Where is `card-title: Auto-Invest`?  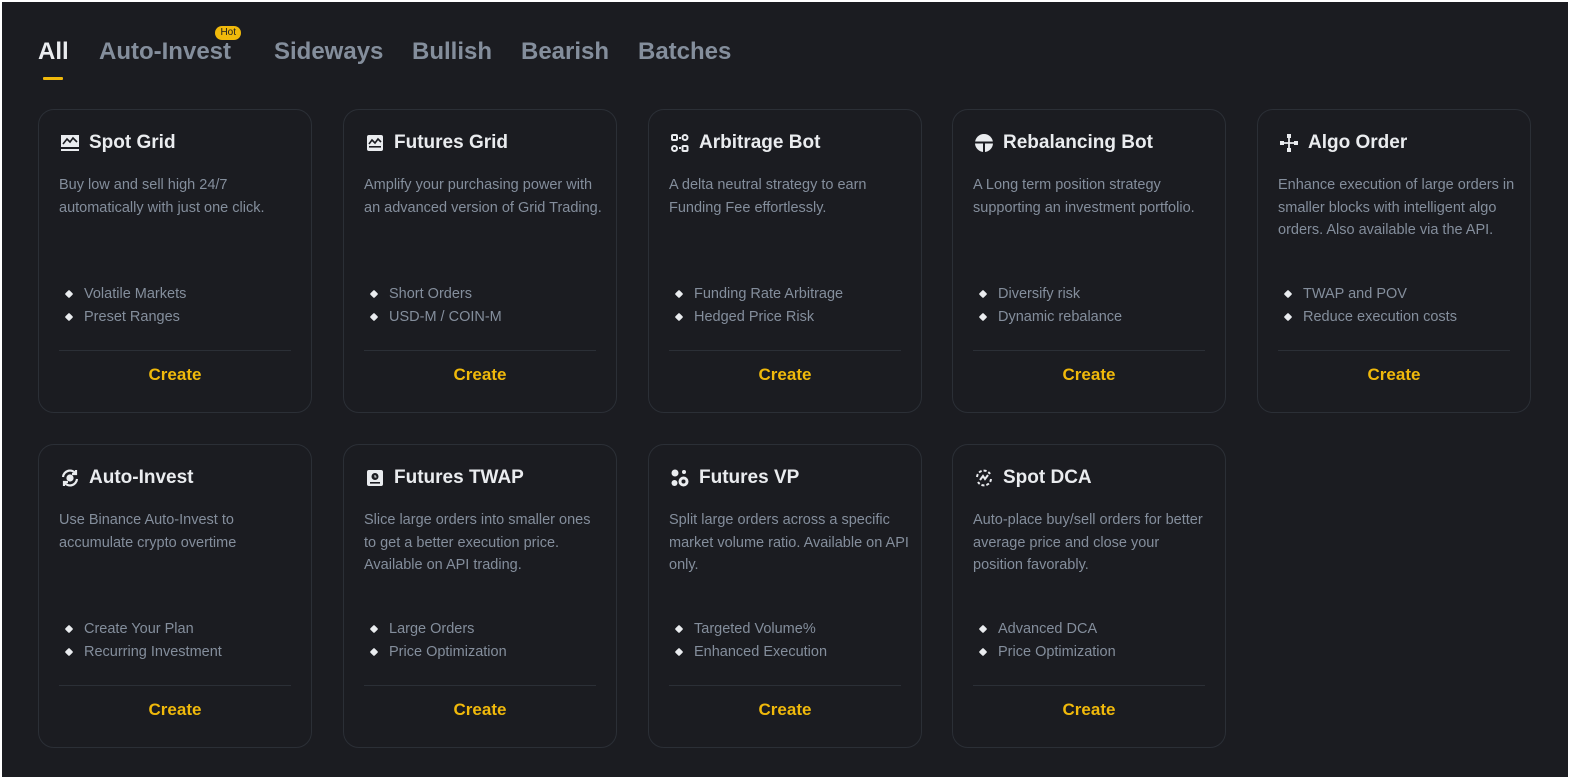 card-title: Auto-Invest is located at coordinates (141, 477).